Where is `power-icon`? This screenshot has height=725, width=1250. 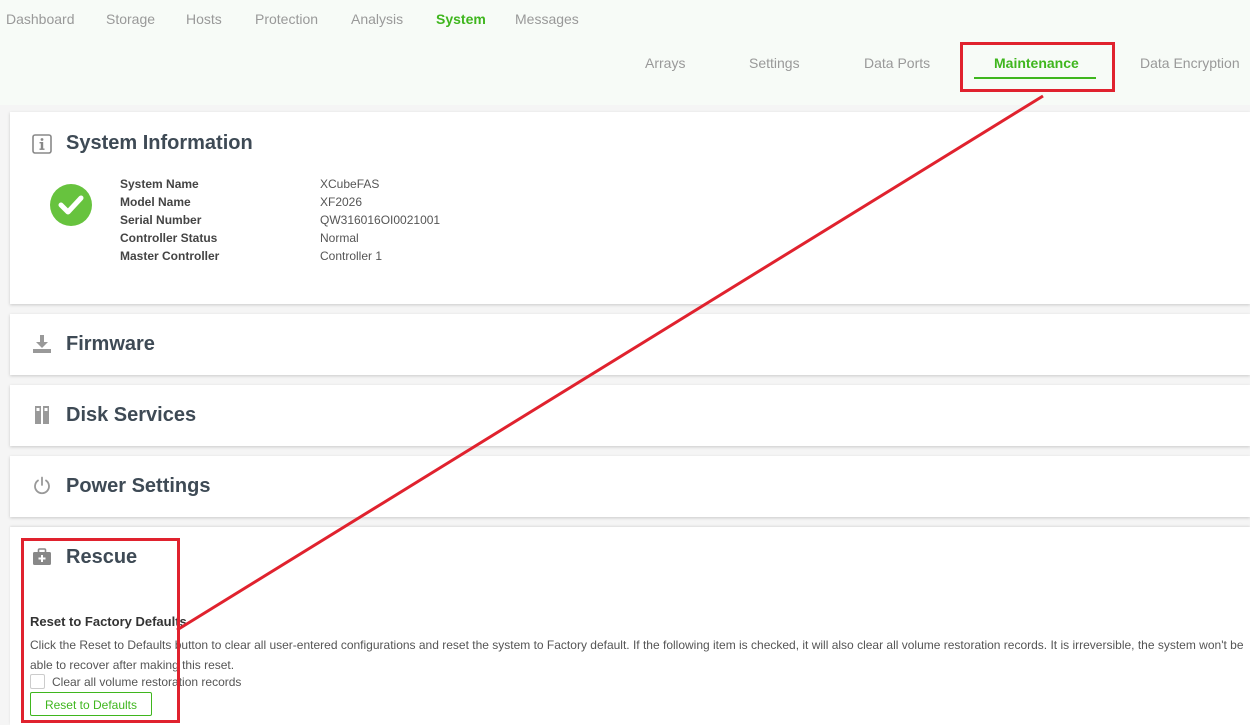 power-icon is located at coordinates (42, 485).